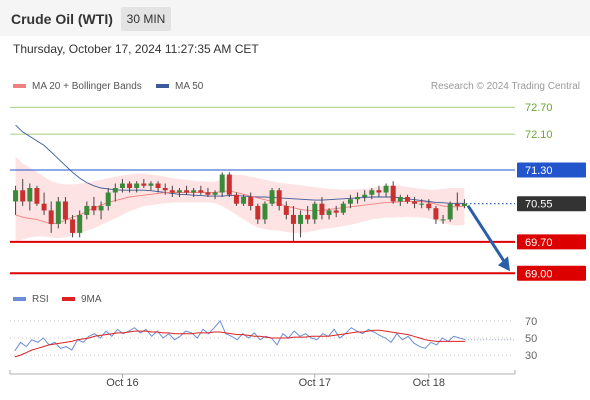 The image size is (590, 400). What do you see at coordinates (539, 171) in the screenshot?
I see `level-label-2: 71.30` at bounding box center [539, 171].